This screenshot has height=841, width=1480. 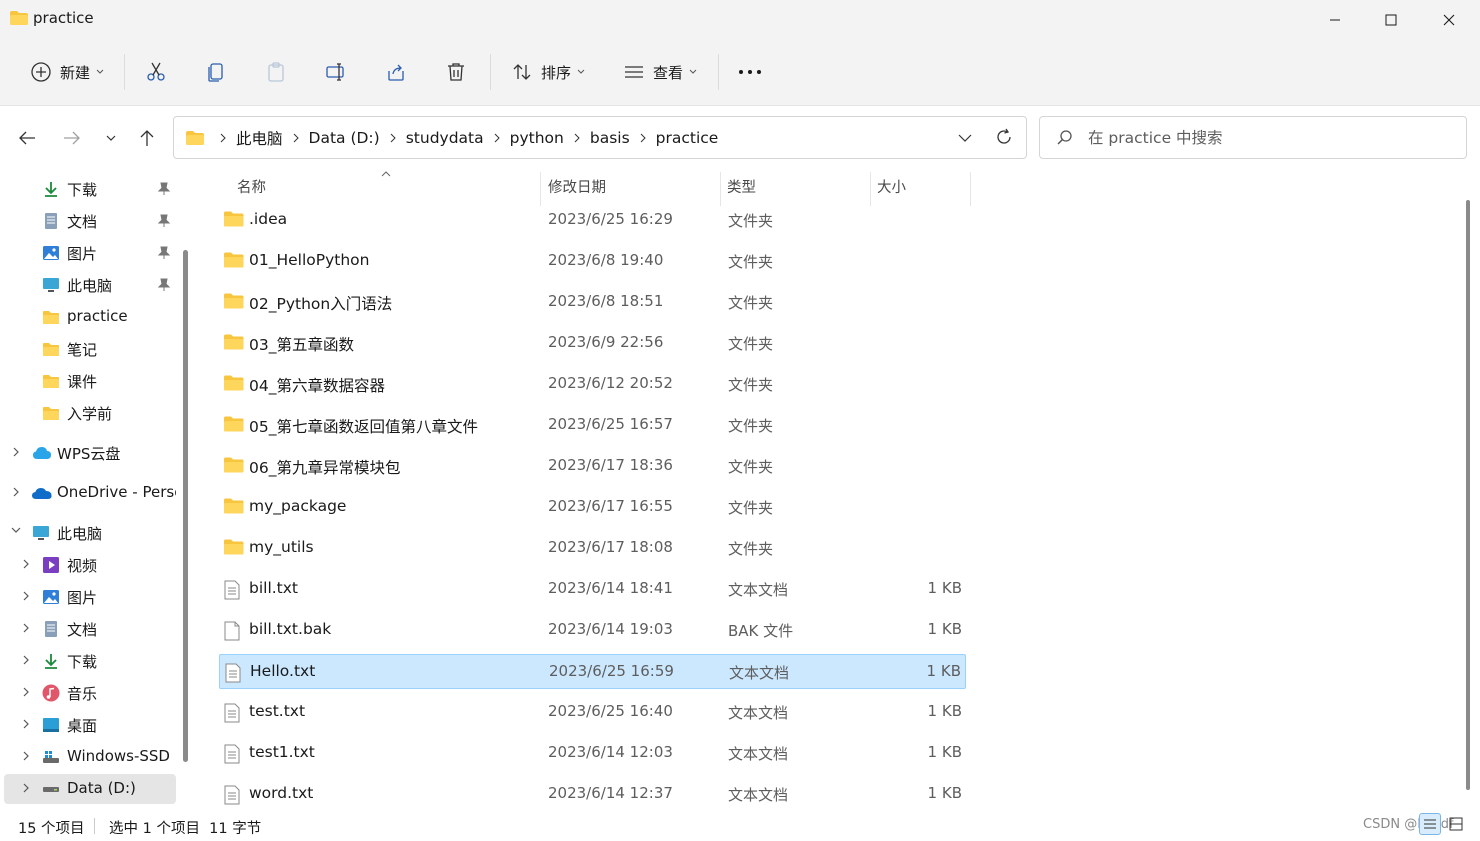 I want to click on rename-button, so click(x=336, y=72).